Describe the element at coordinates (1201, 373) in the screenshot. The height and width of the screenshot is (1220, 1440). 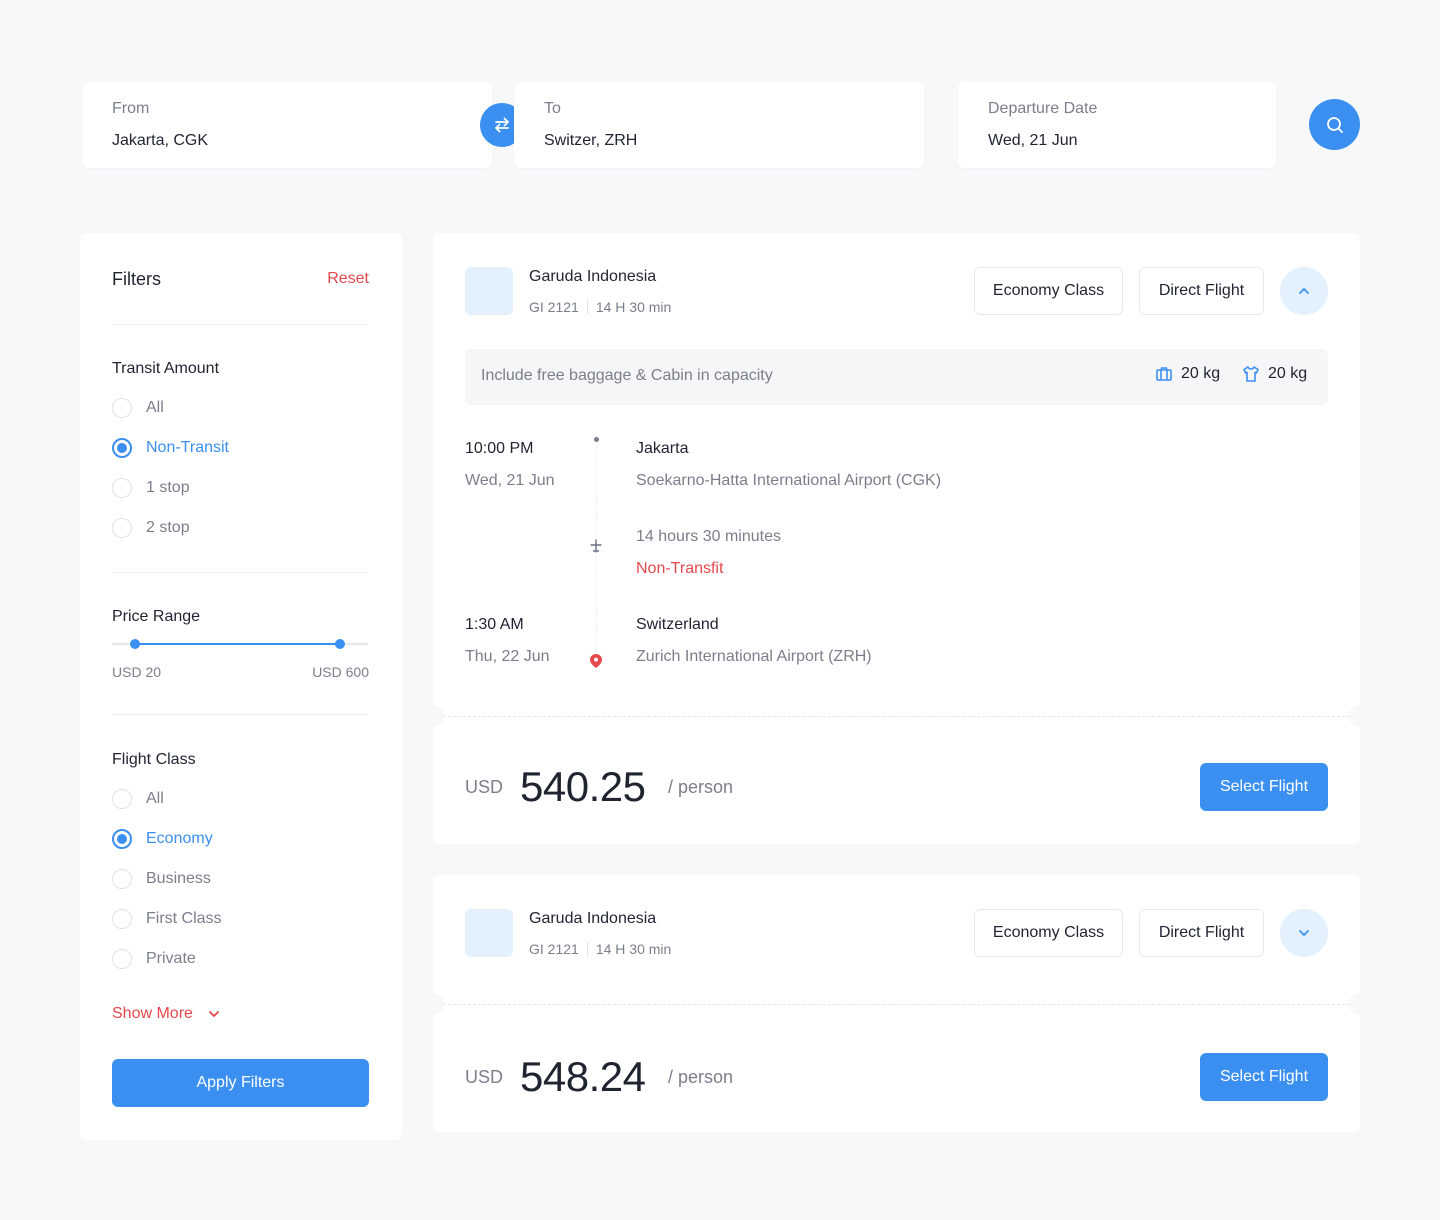
I see `baggage-weight: 20 kg` at that location.